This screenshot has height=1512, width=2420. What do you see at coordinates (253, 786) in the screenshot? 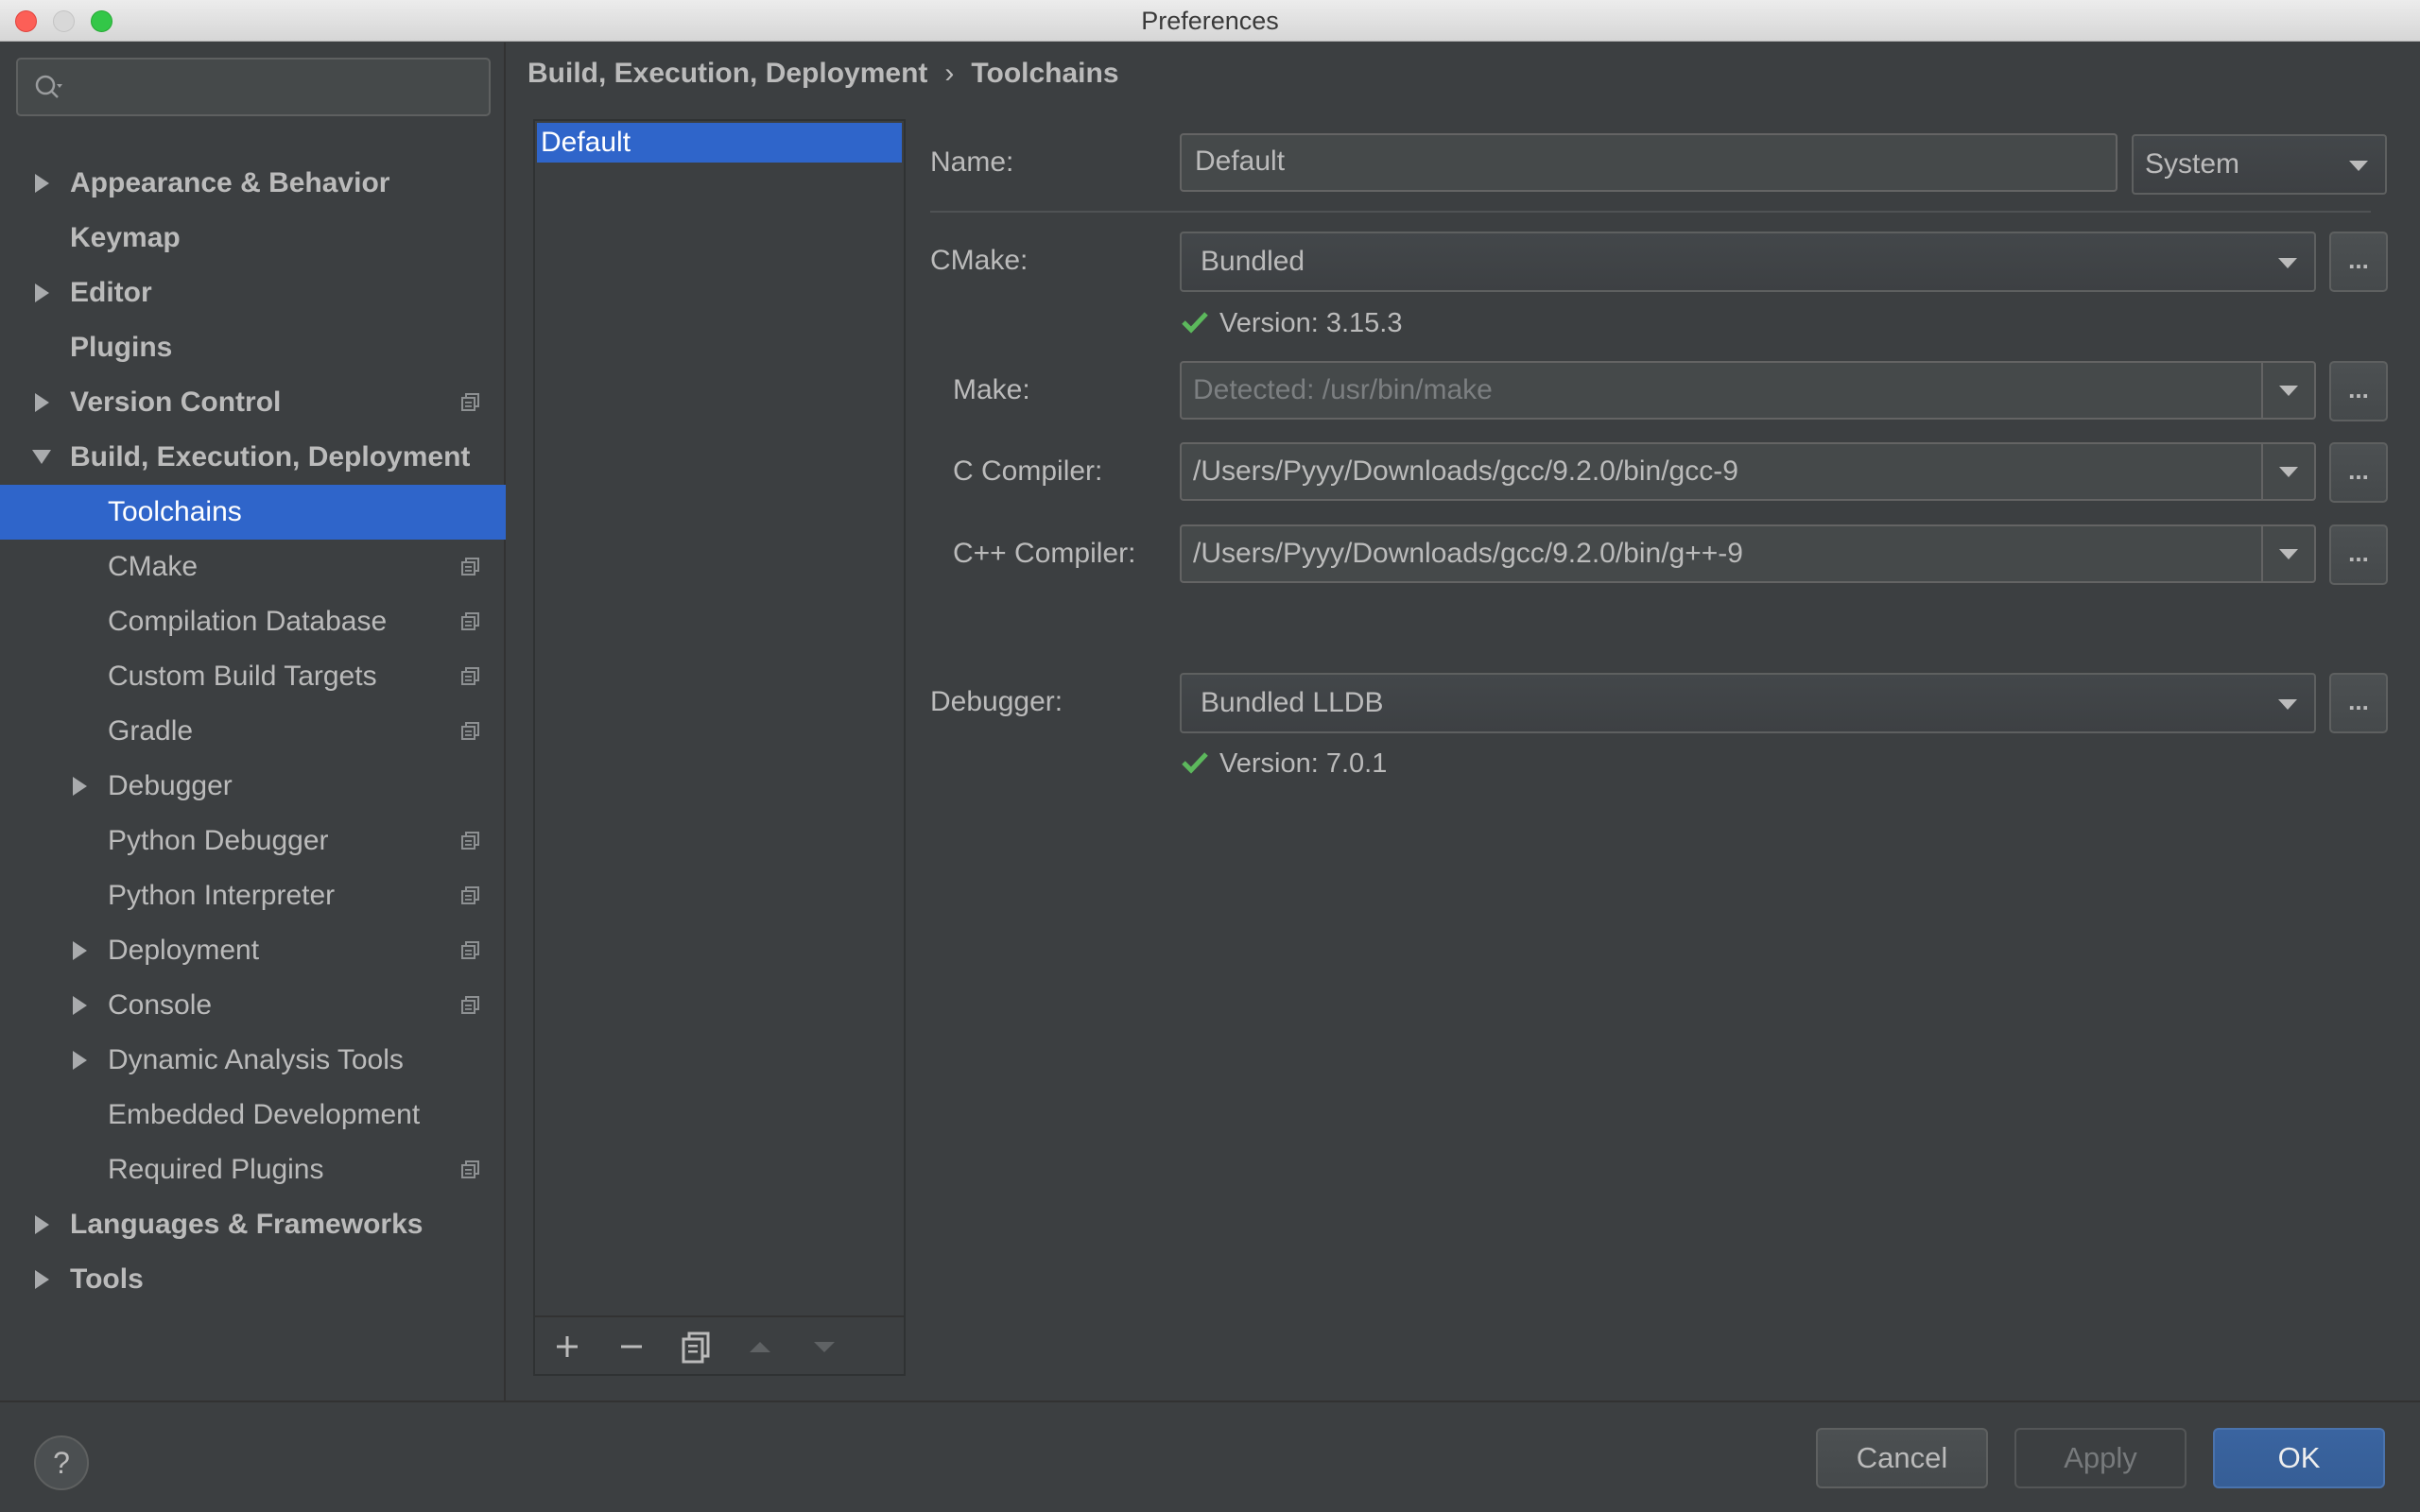
I see `sidebar-item-debugger: Debugger` at bounding box center [253, 786].